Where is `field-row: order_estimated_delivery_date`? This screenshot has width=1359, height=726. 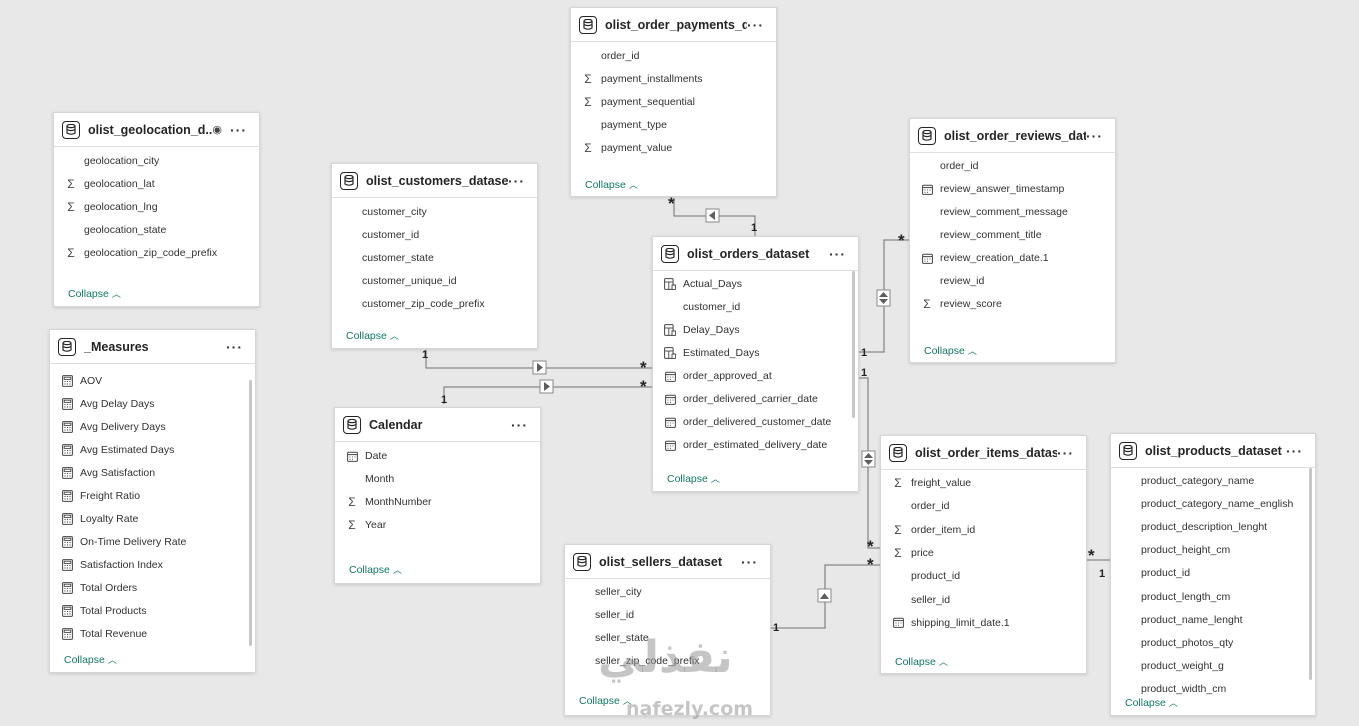 field-row: order_estimated_delivery_date is located at coordinates (745, 445).